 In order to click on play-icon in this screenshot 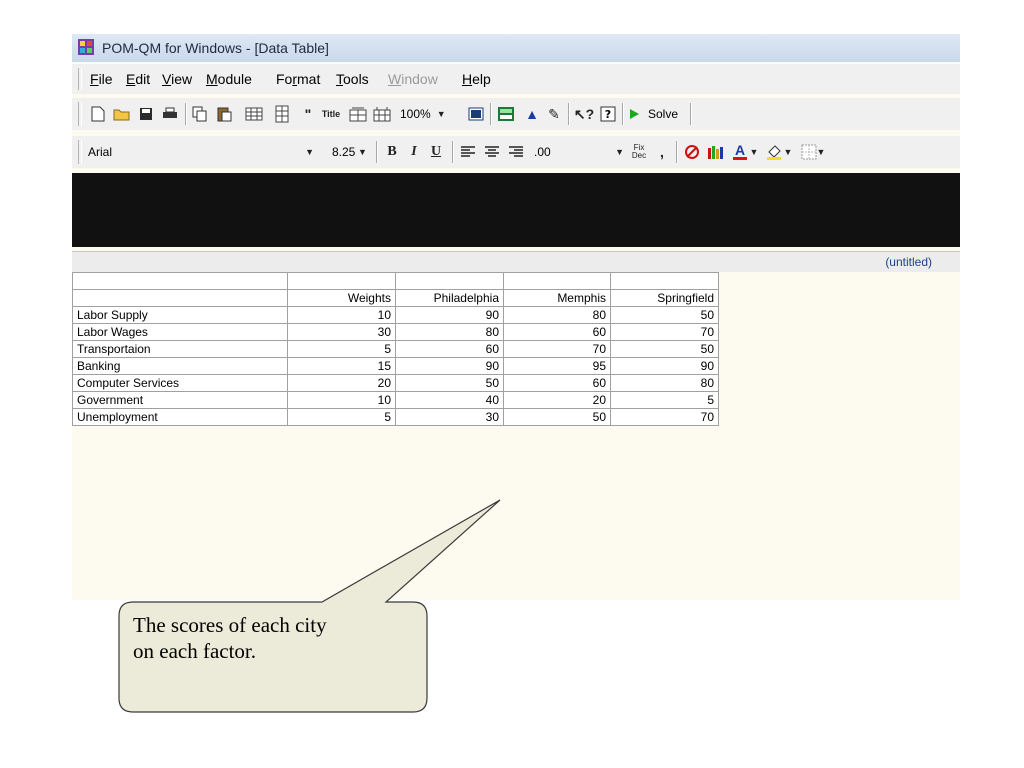, I will do `click(634, 114)`.